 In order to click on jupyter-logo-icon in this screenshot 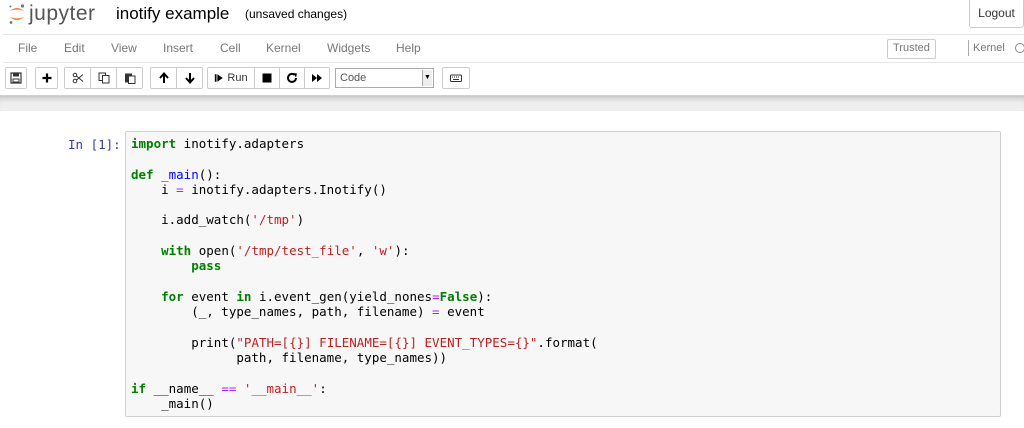, I will do `click(17, 14)`.